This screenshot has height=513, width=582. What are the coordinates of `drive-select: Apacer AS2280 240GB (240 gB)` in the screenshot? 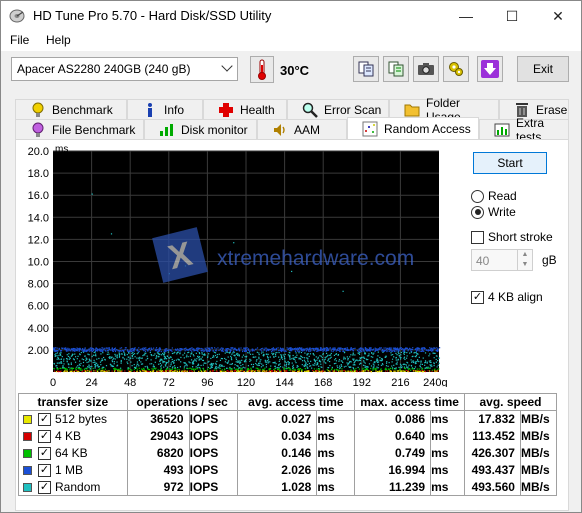 It's located at (124, 69).